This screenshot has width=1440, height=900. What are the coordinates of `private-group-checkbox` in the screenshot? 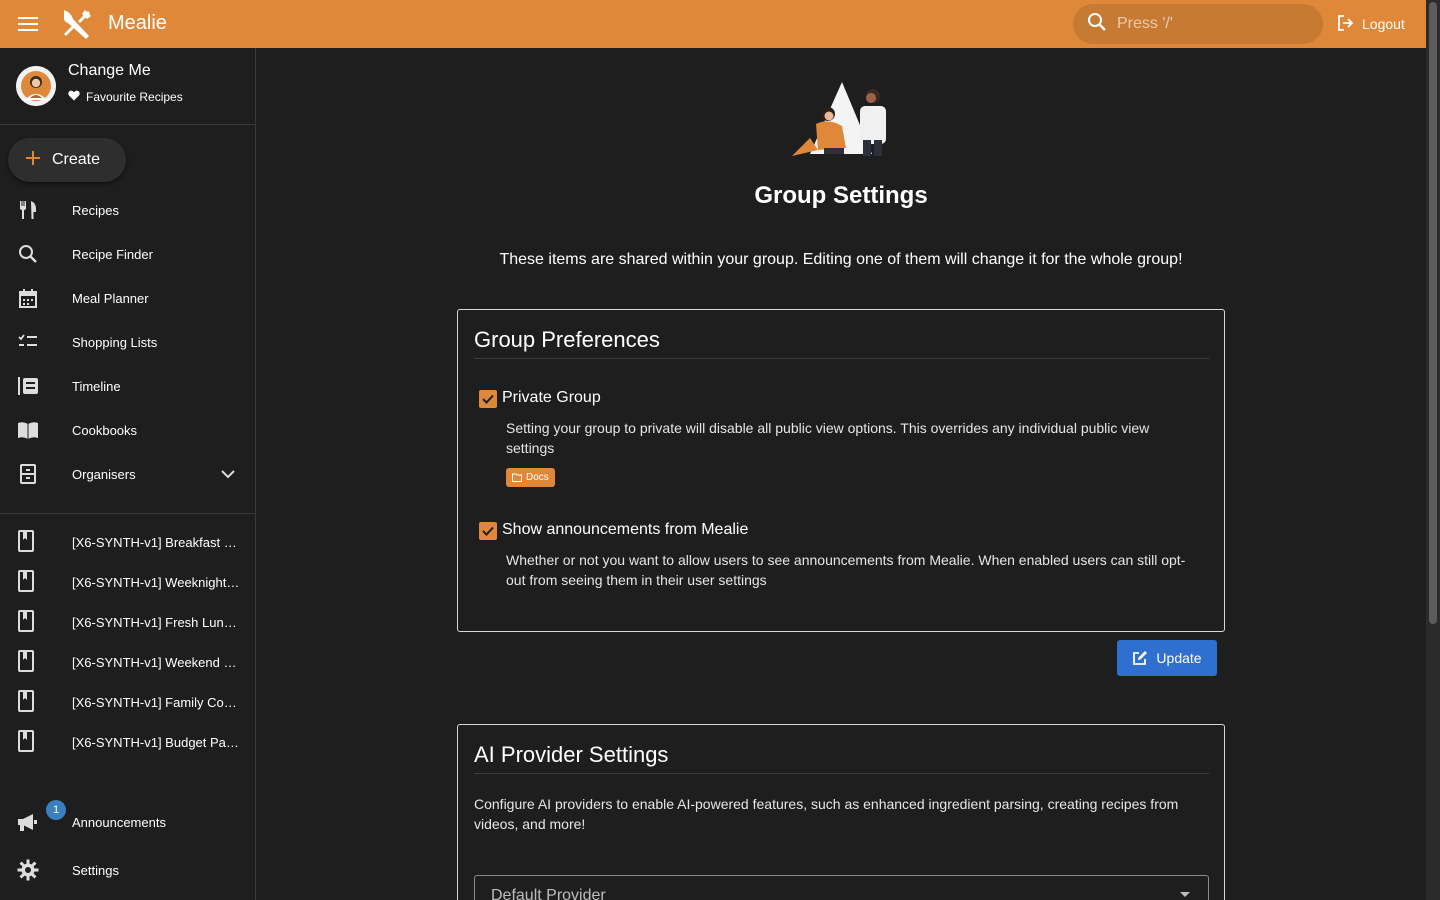 It's located at (488, 399).